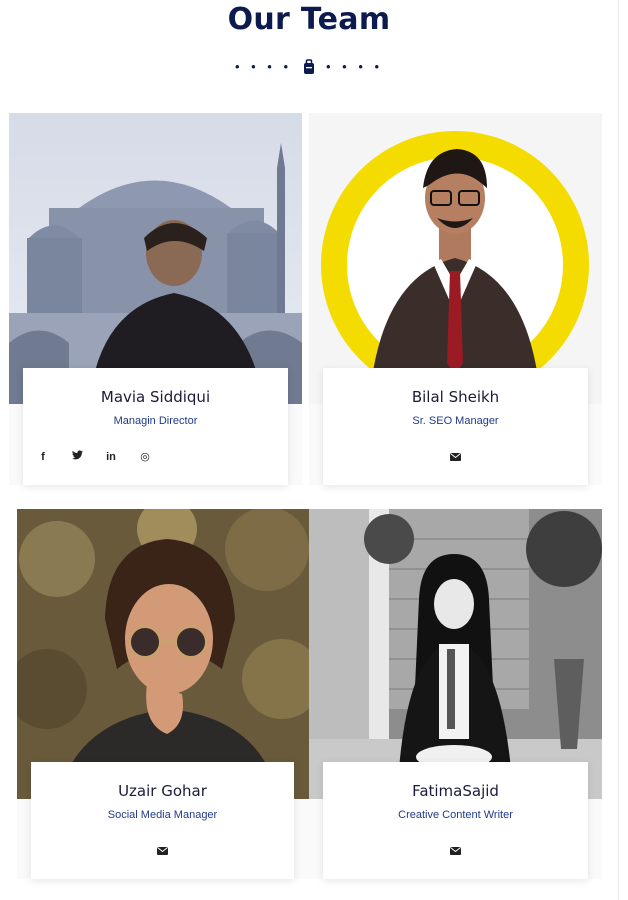  Describe the element at coordinates (455, 791) in the screenshot. I see `member-name: FatimaSajid` at that location.